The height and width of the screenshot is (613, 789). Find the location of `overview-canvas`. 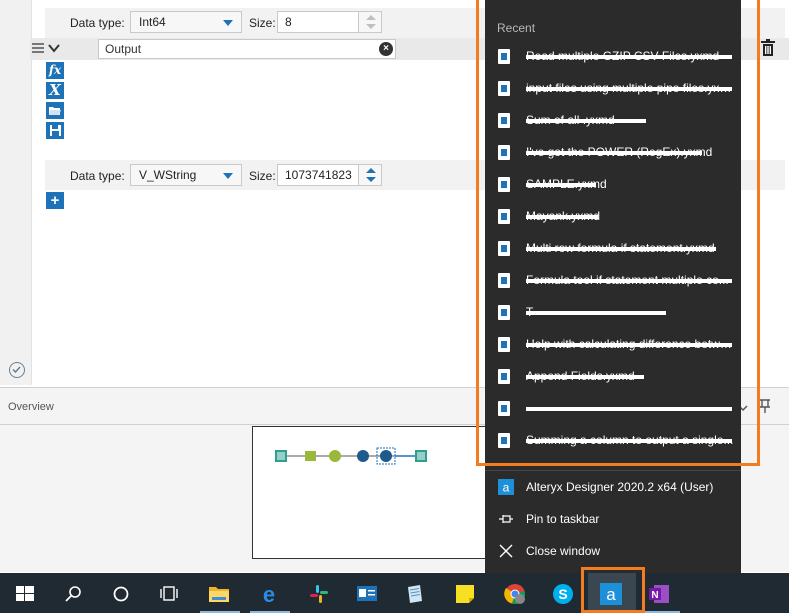

overview-canvas is located at coordinates (372, 492).